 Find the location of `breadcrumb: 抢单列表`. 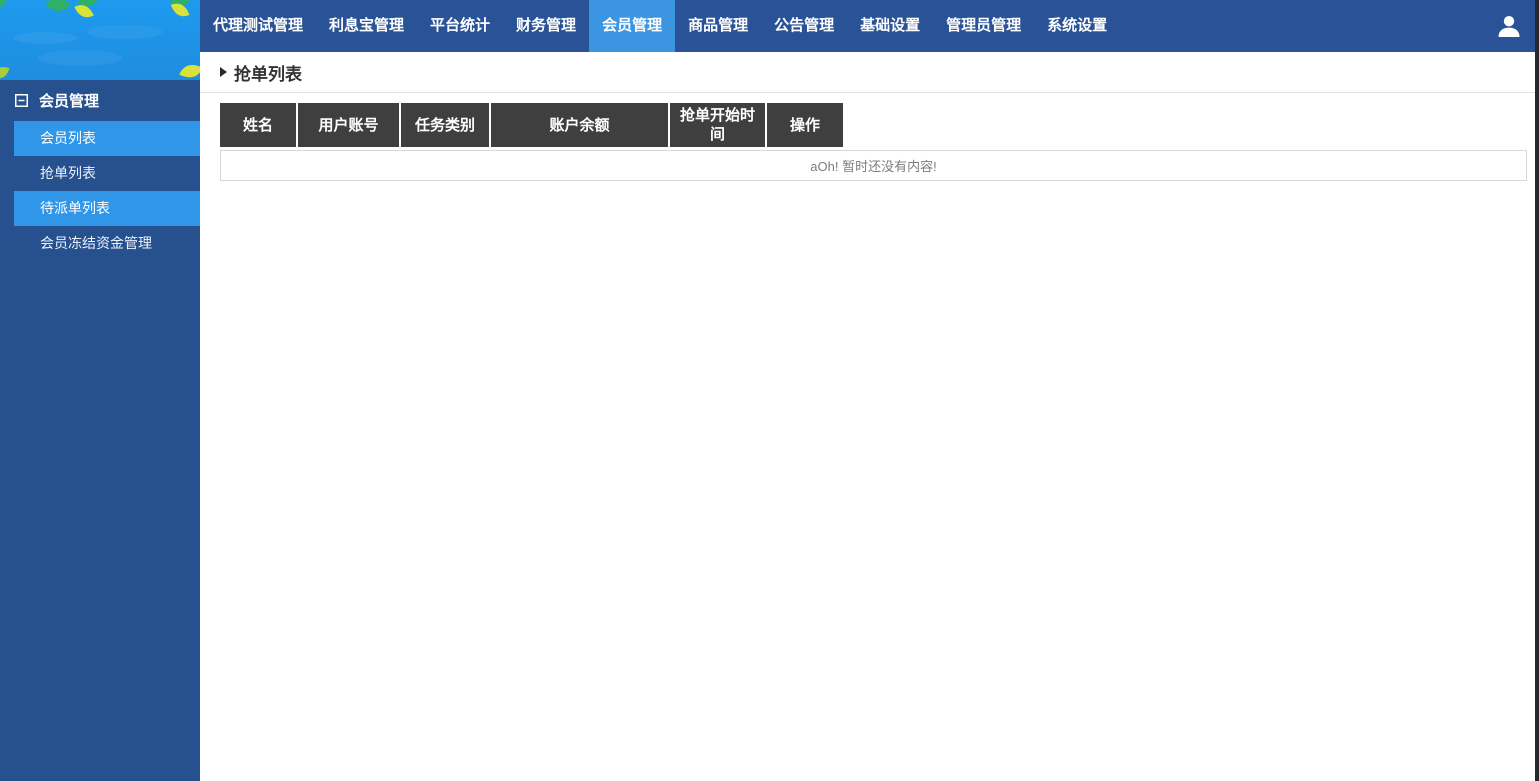

breadcrumb: 抢单列表 is located at coordinates (869, 72).